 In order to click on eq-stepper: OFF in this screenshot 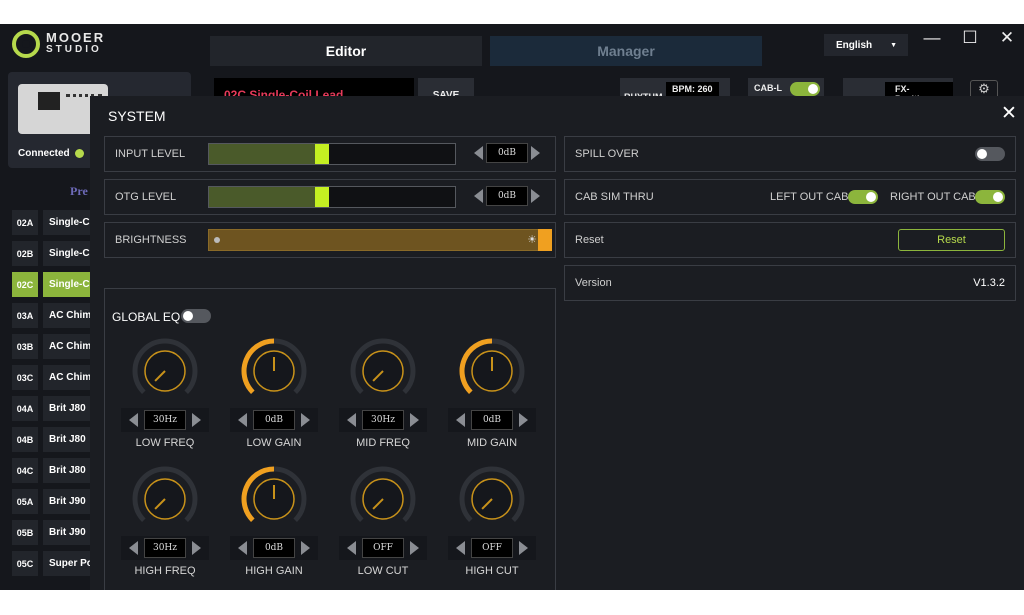, I will do `click(492, 548)`.